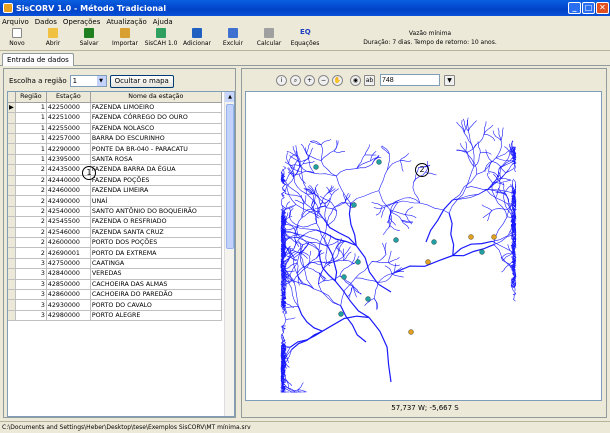  What do you see at coordinates (156, 191) in the screenshot?
I see `cell-nome: FAZENDA LIMEIRA` at bounding box center [156, 191].